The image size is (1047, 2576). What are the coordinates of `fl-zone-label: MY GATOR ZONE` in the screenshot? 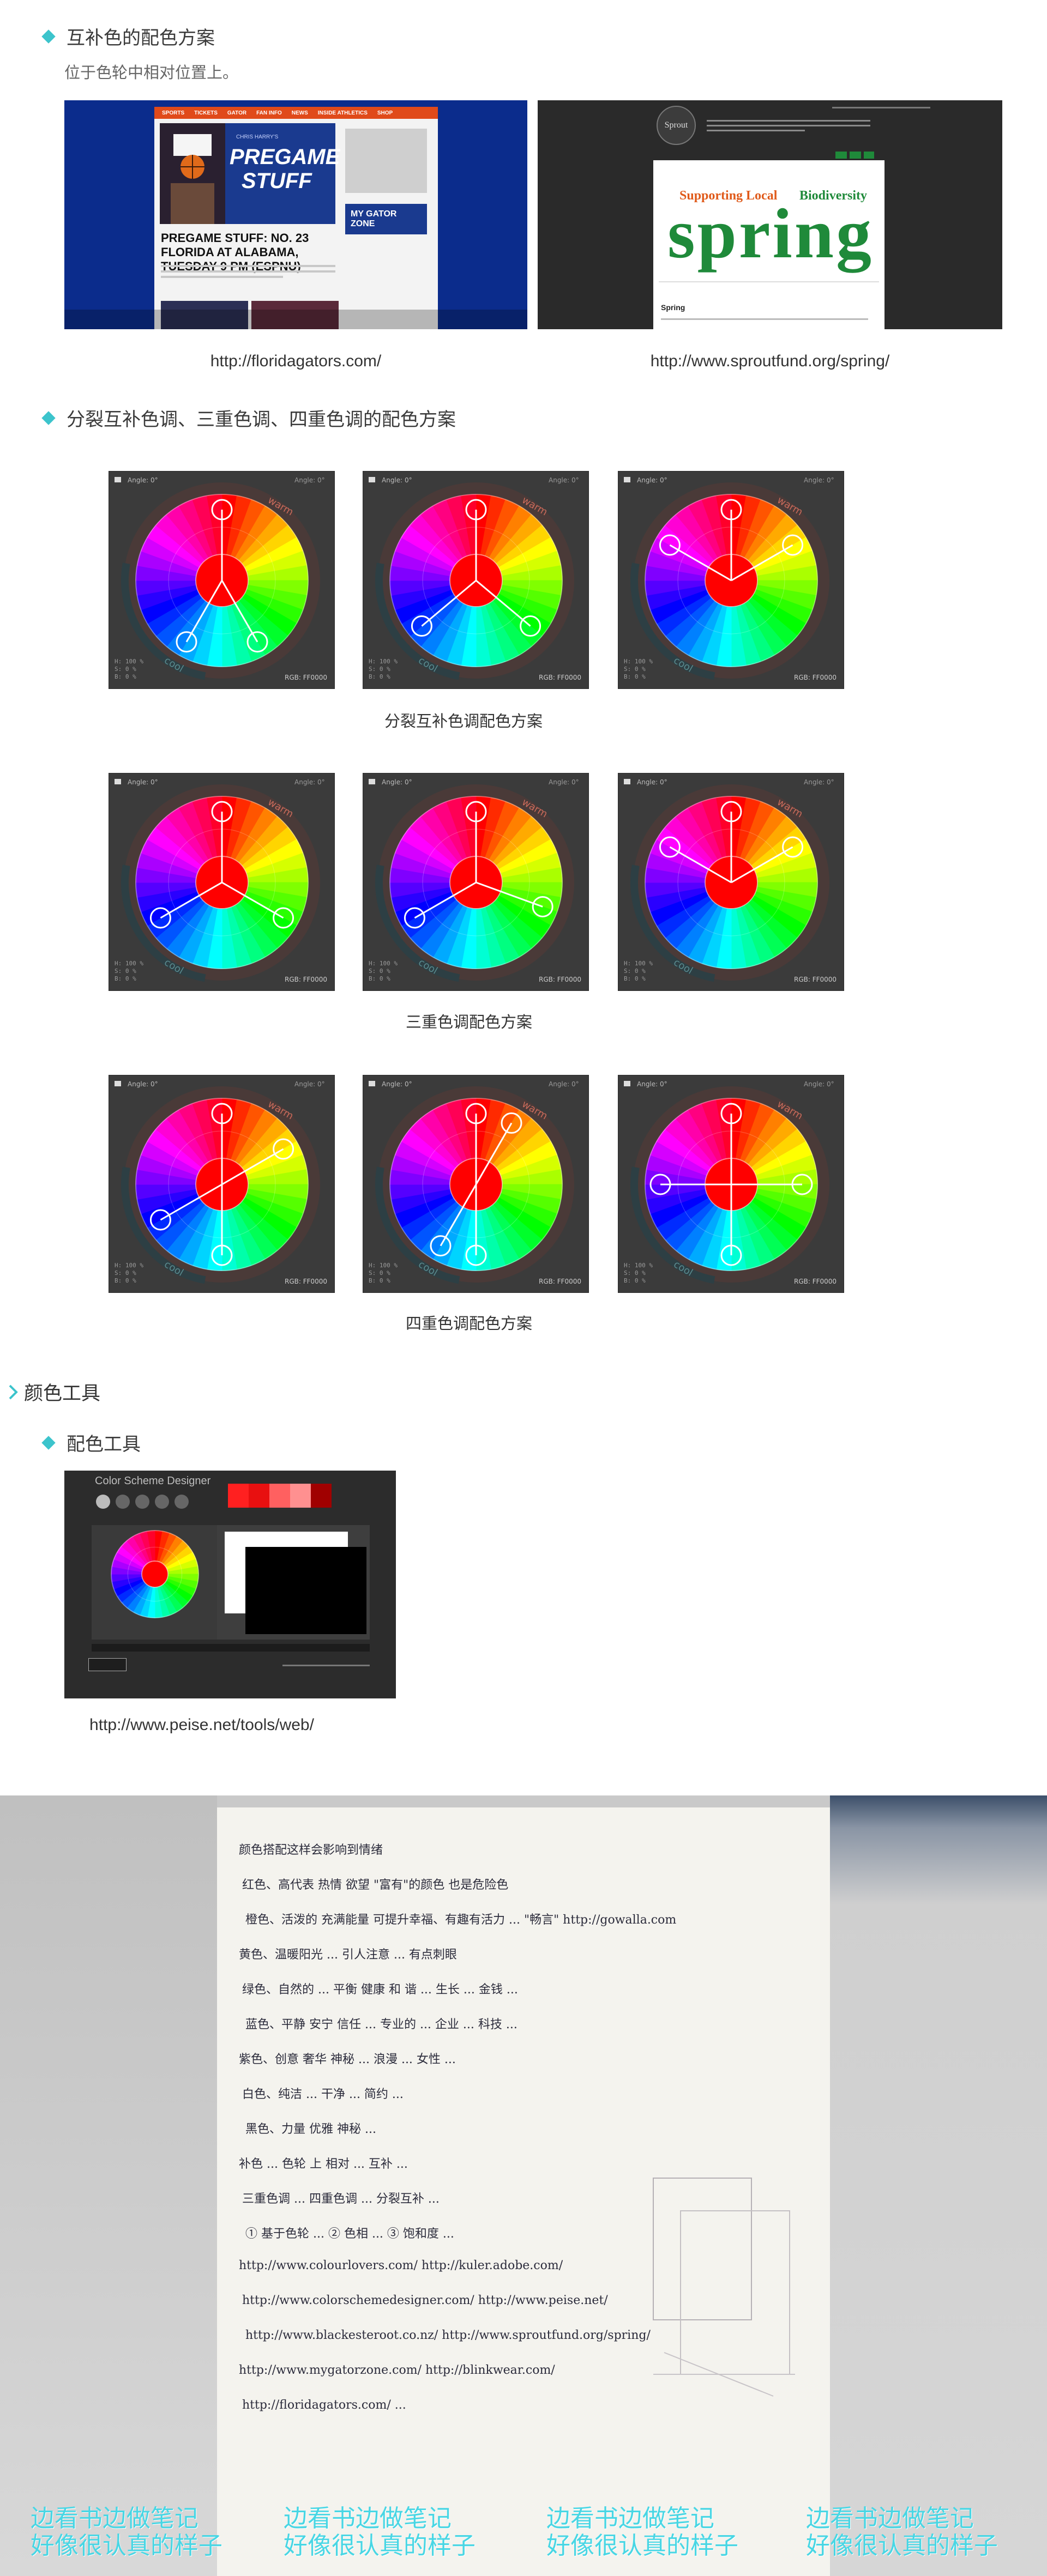 It's located at (386, 219).